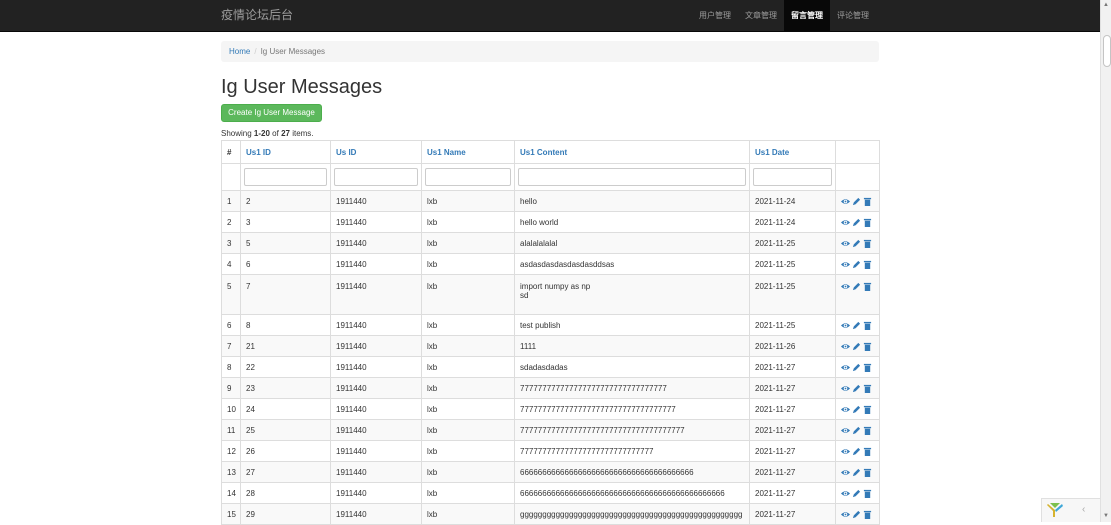 This screenshot has width=1111, height=525. What do you see at coordinates (446, 152) in the screenshot?
I see `sort-us1-name-link: Us1 Name` at bounding box center [446, 152].